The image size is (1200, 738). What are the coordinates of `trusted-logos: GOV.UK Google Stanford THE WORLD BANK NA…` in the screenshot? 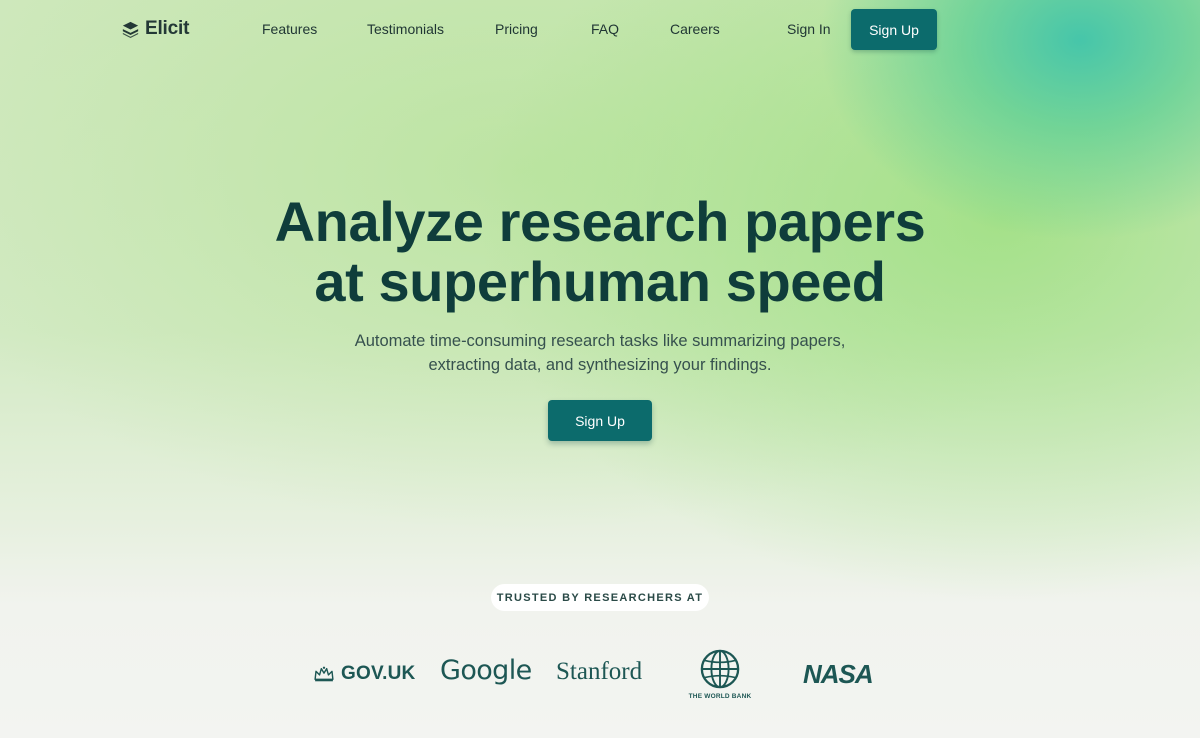 It's located at (600, 675).